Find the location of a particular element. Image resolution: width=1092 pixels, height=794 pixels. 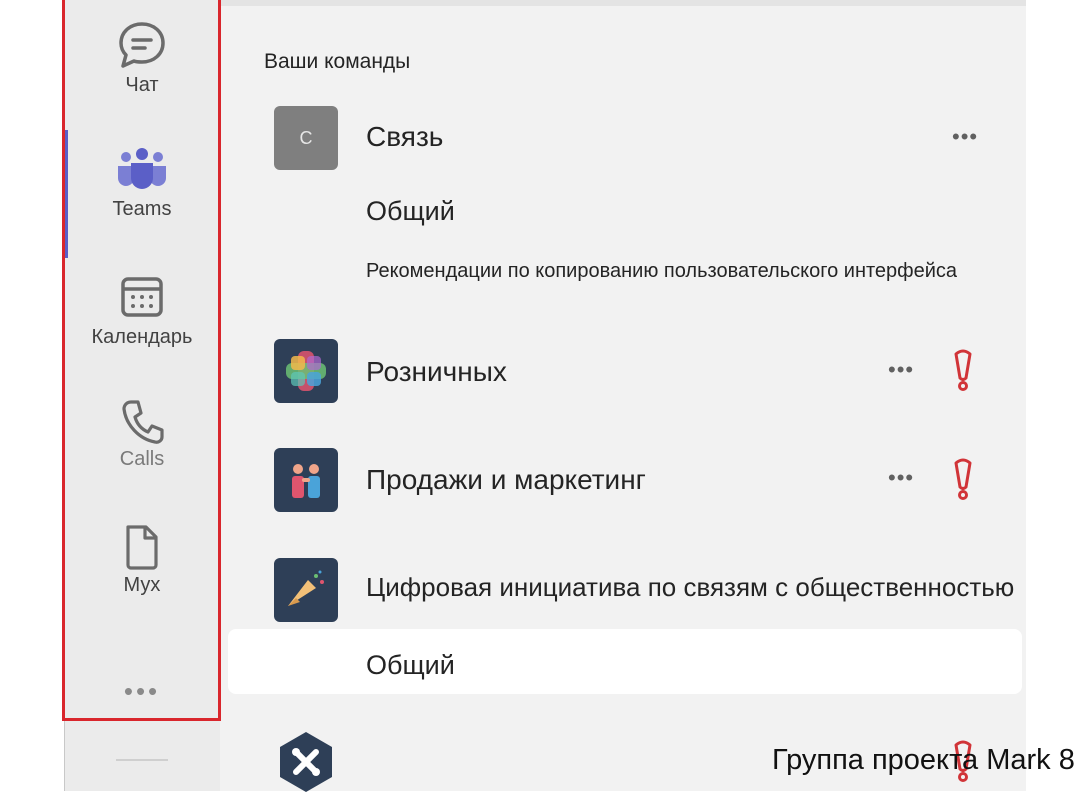

file-icon is located at coordinates (142, 547).